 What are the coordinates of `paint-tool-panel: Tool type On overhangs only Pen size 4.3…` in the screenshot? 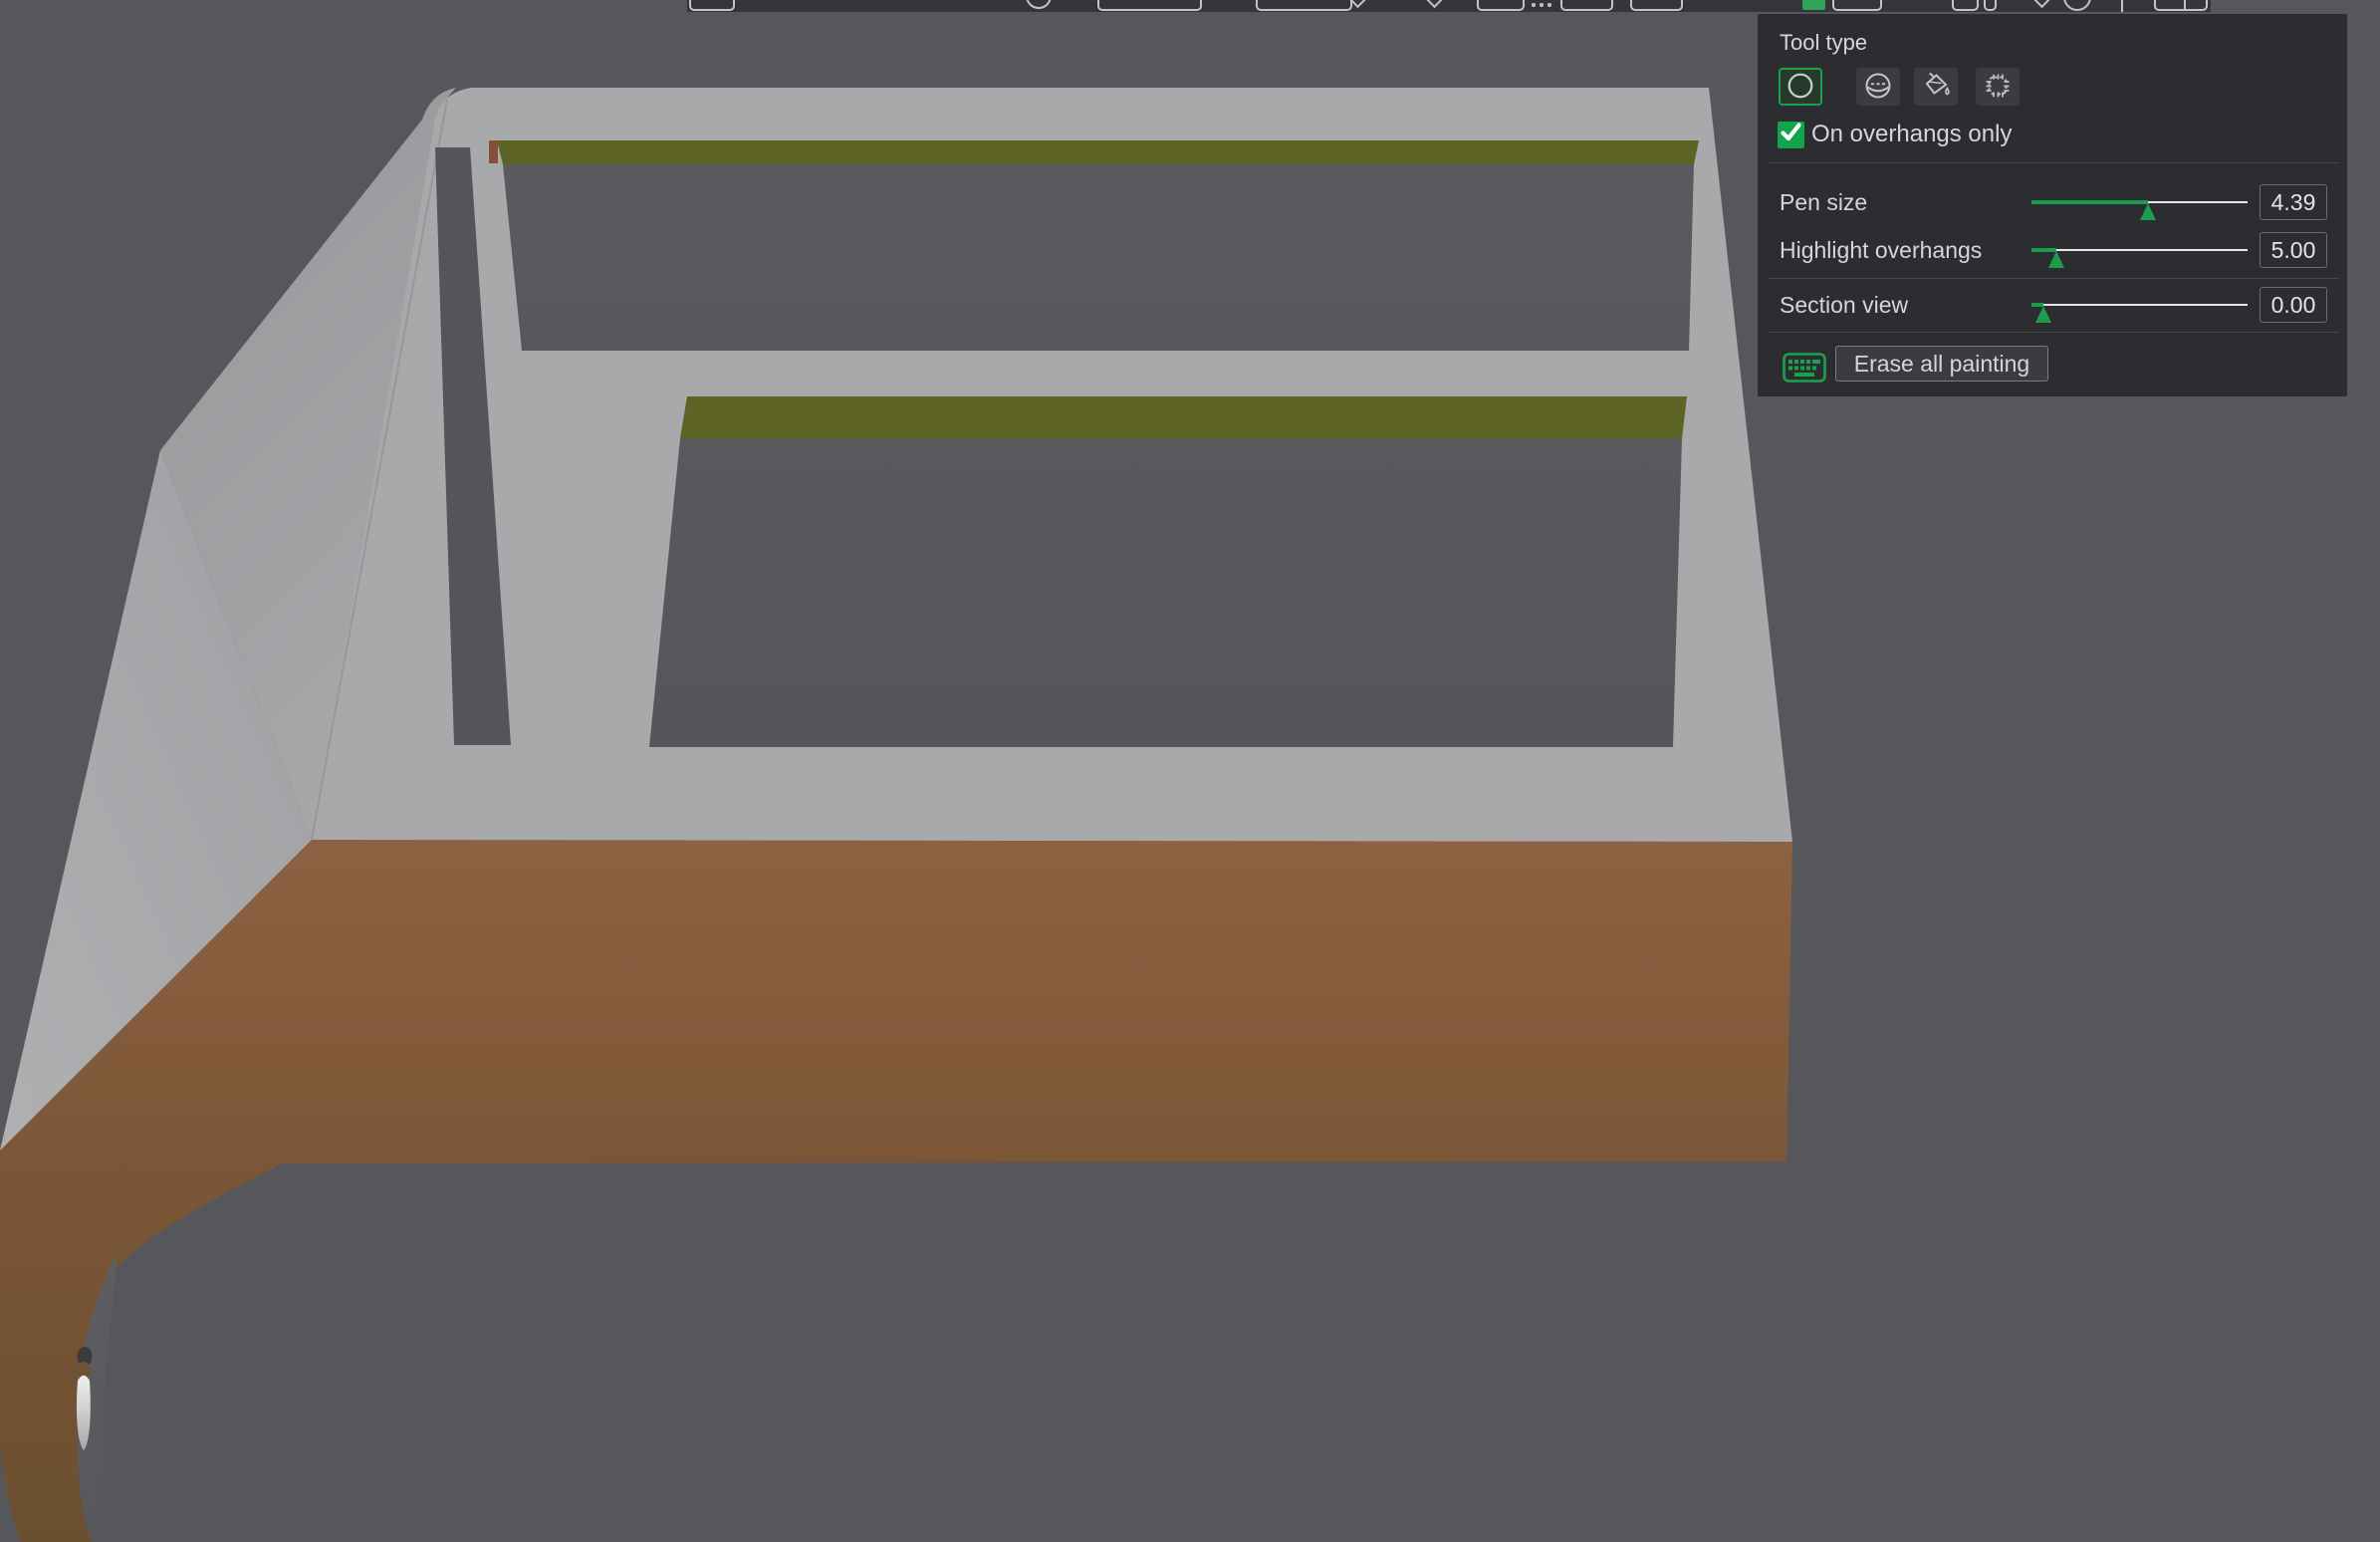 It's located at (2052, 205).